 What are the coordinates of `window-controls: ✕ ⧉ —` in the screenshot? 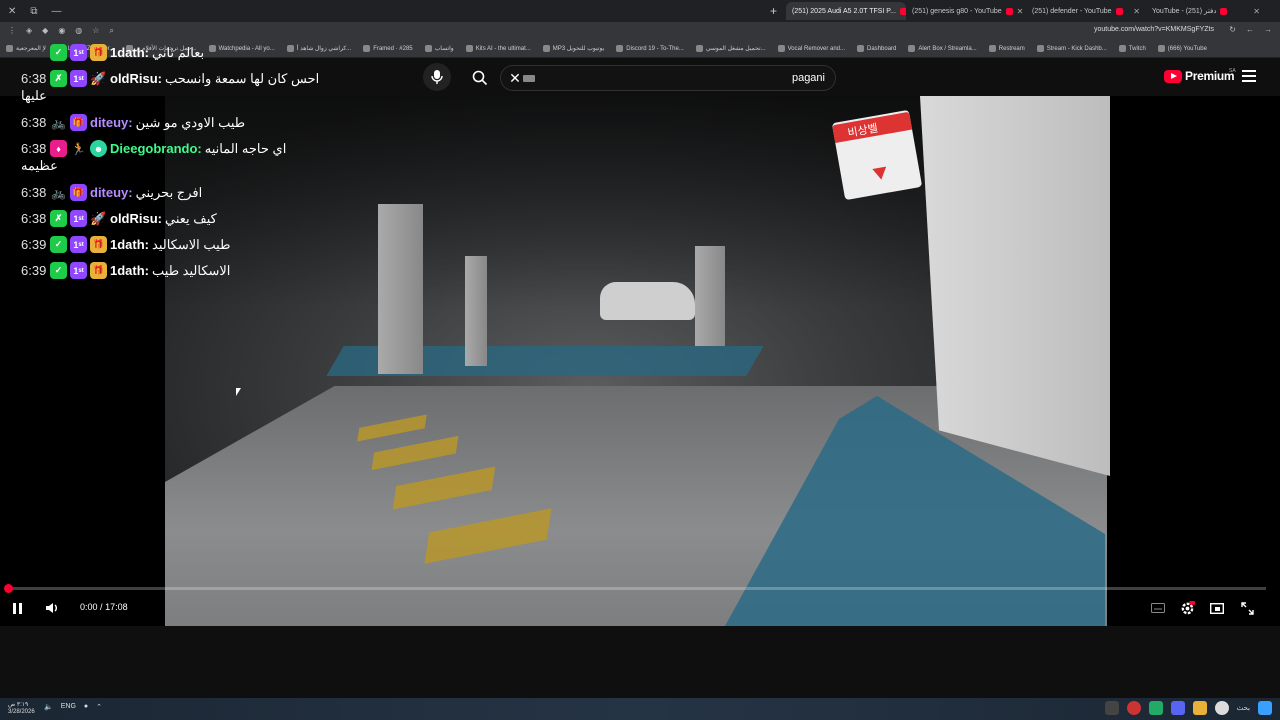 It's located at (60, 11).